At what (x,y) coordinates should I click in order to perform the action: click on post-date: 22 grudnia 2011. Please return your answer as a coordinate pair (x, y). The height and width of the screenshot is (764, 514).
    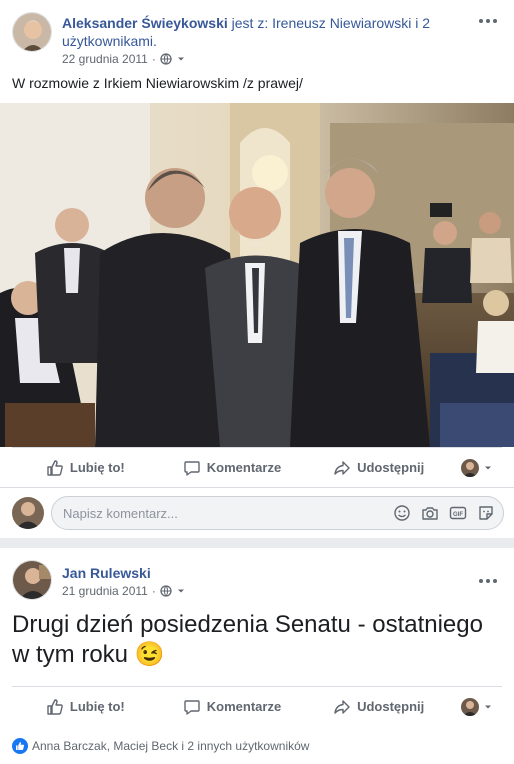
    Looking at the image, I should click on (105, 59).